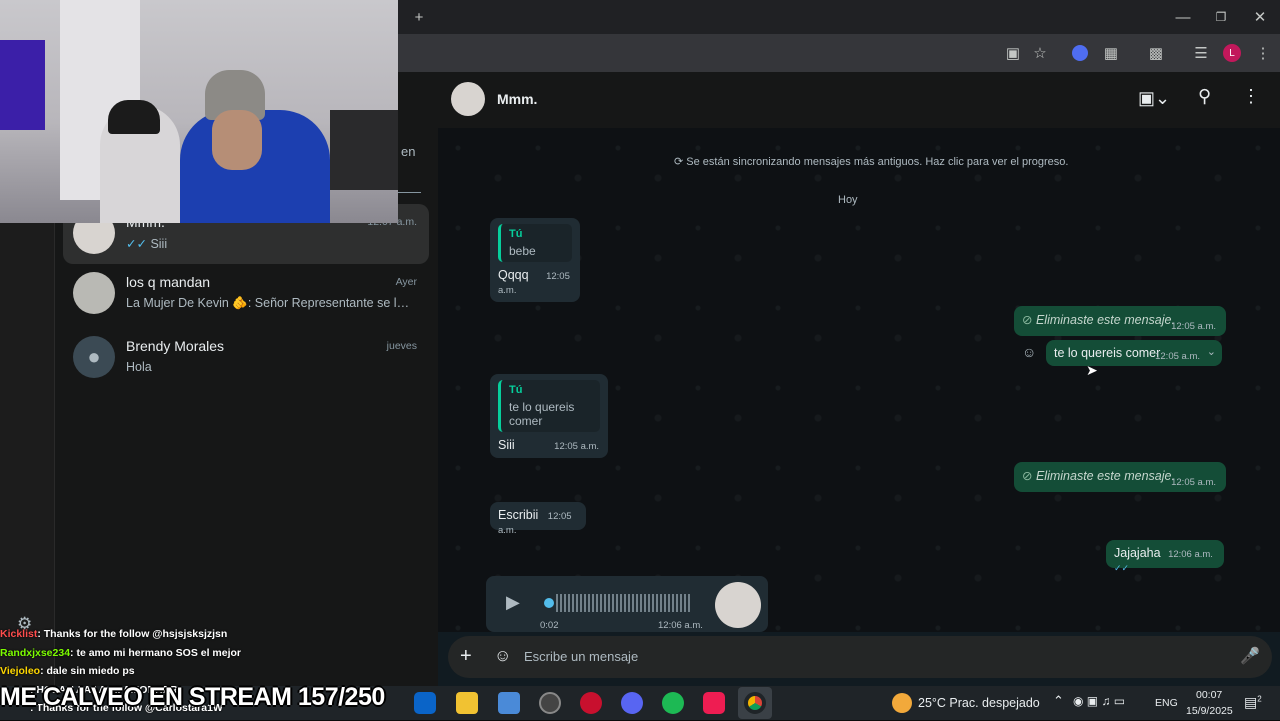 This screenshot has height=721, width=1280. I want to click on discord-icon, so click(632, 703).